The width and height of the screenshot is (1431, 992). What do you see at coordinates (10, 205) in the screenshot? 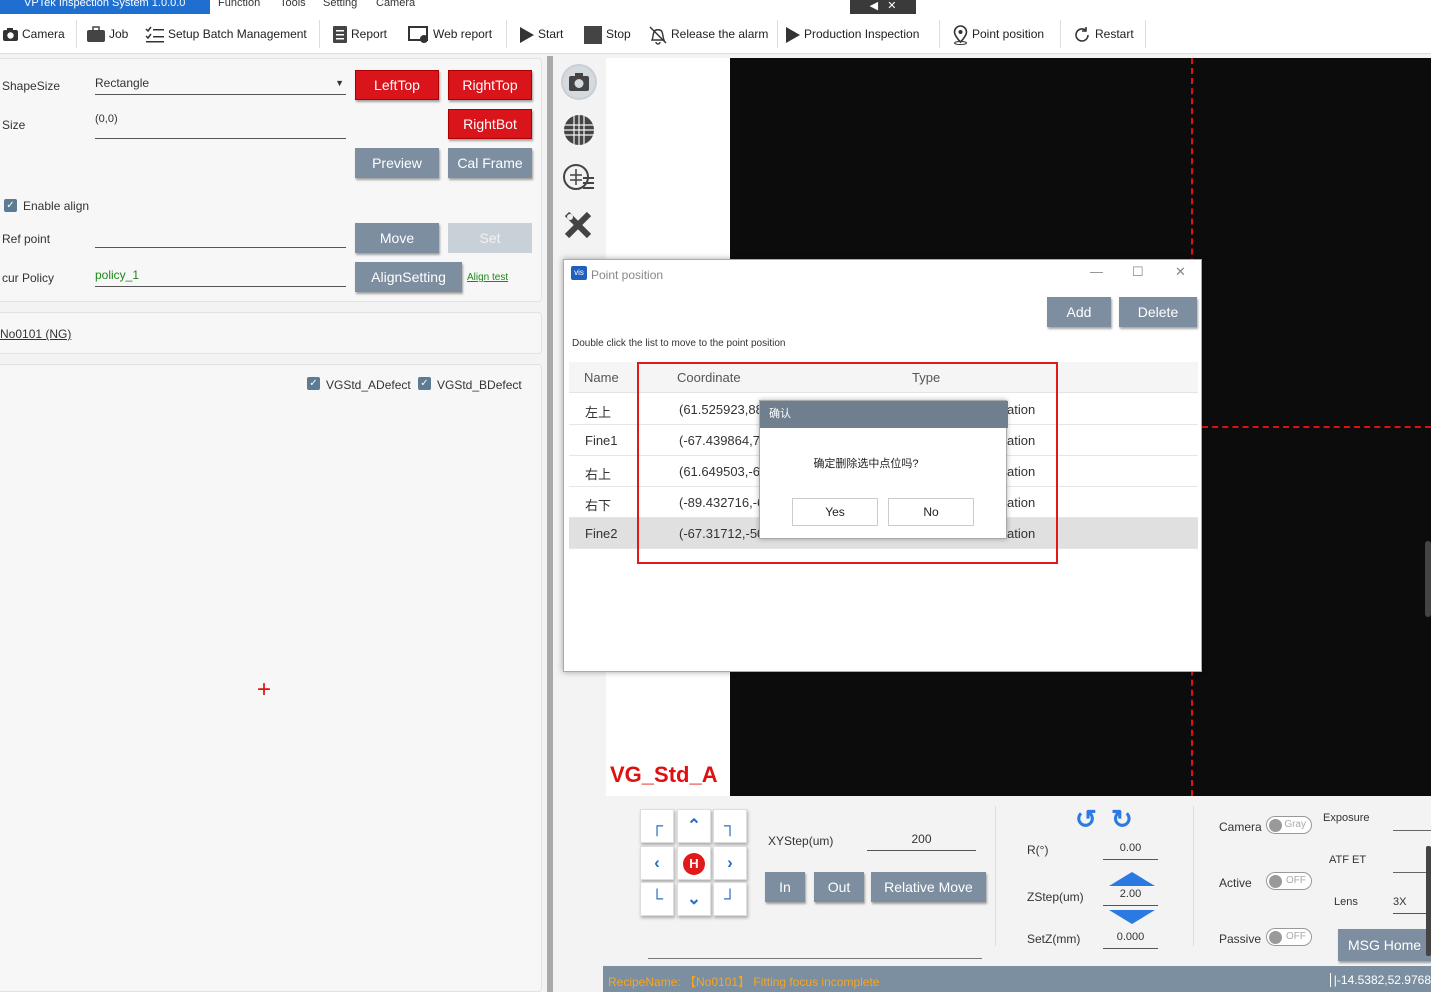
I see `enable-align-checkbox: ✓` at bounding box center [10, 205].